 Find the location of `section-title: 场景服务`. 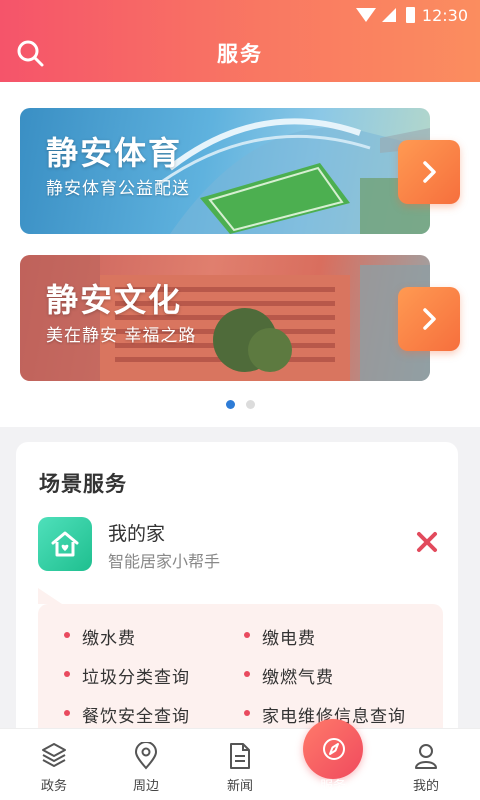

section-title: 场景服务 is located at coordinates (83, 483).